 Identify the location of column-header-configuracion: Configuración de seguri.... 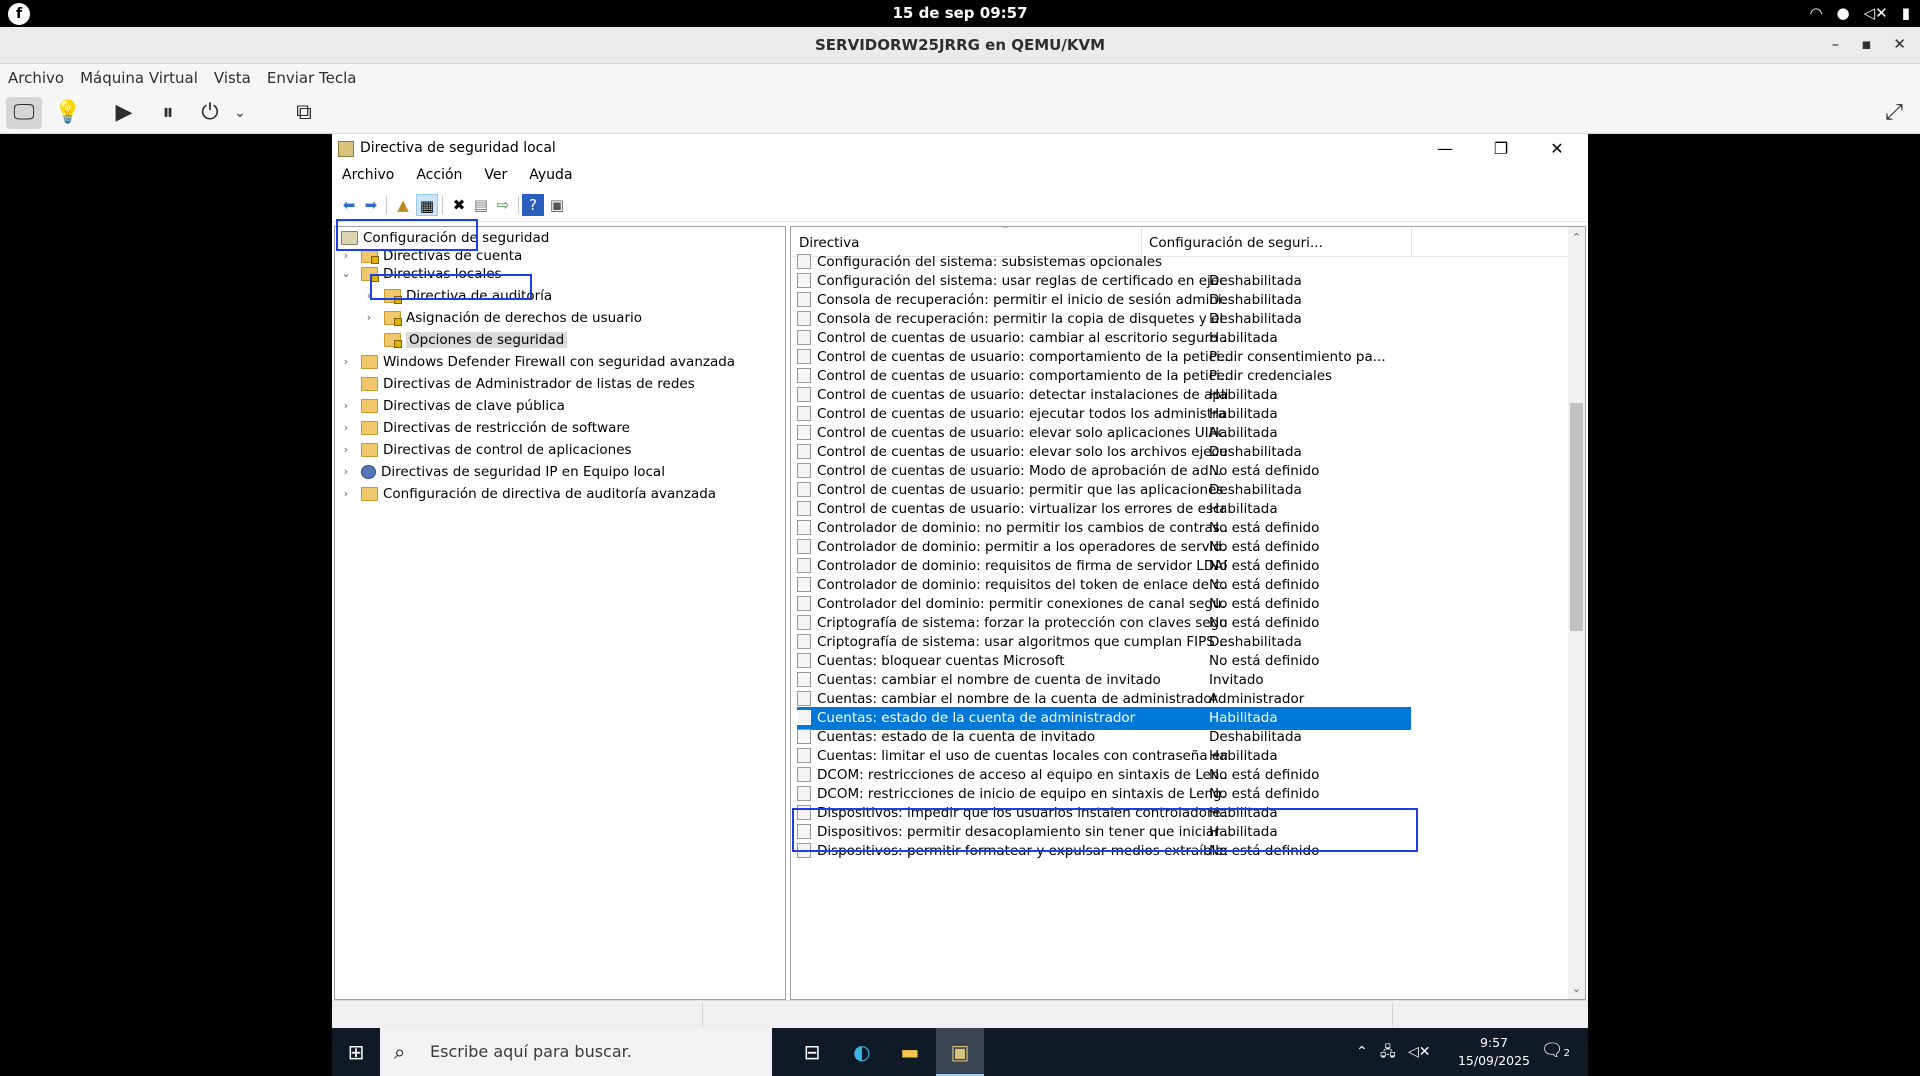
(1236, 243).